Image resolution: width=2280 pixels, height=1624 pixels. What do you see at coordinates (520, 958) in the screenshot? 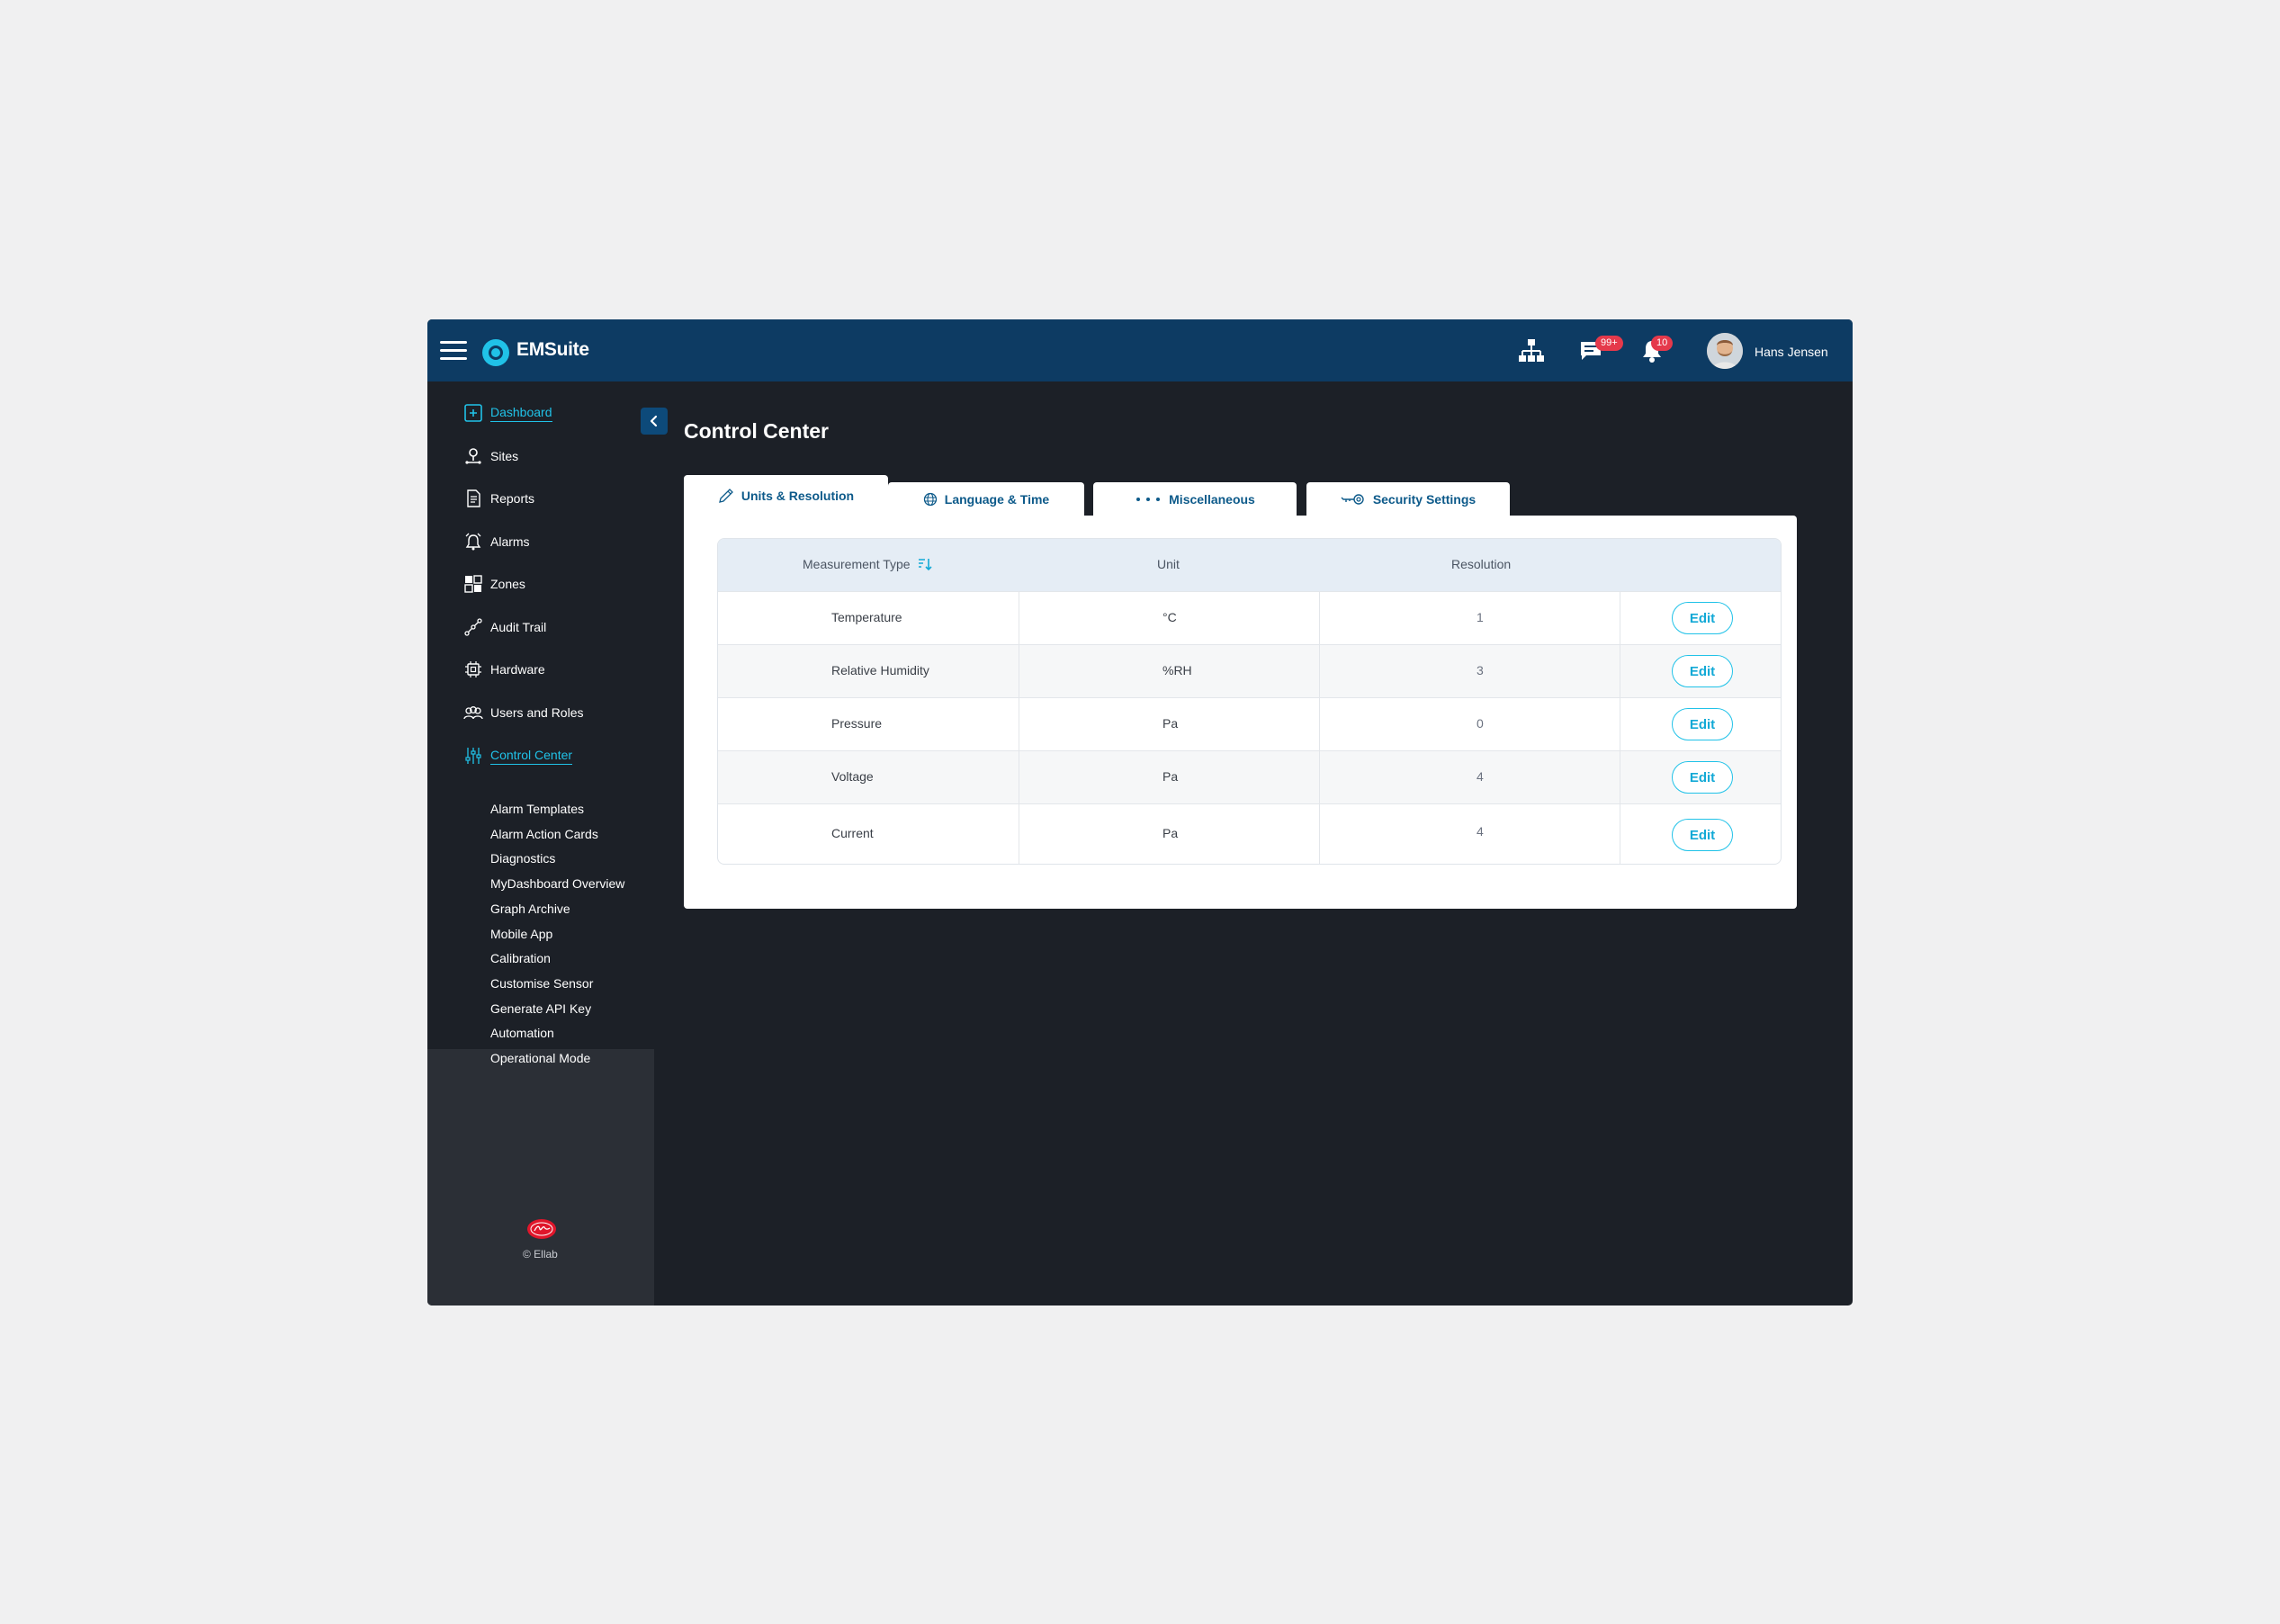
I see `submenu-item-calibration: Calibration` at bounding box center [520, 958].